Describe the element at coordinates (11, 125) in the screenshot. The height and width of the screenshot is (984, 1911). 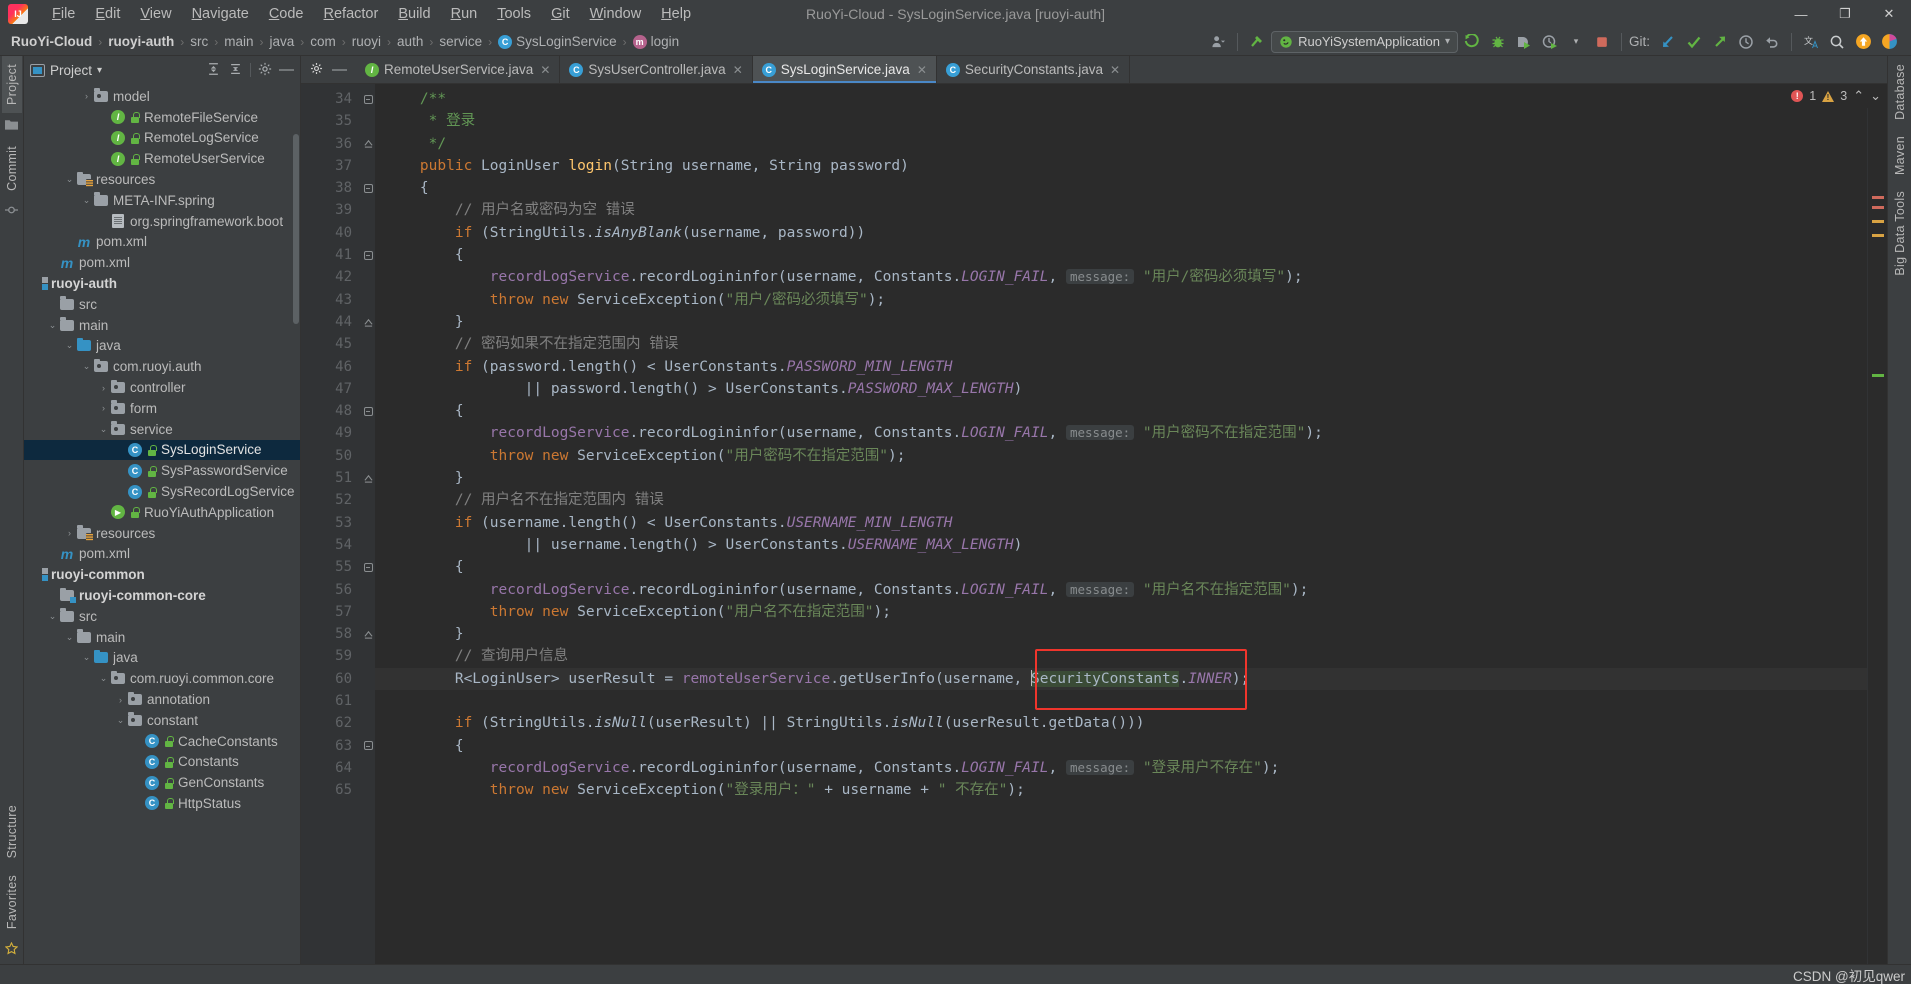
I see `folder-icon` at that location.